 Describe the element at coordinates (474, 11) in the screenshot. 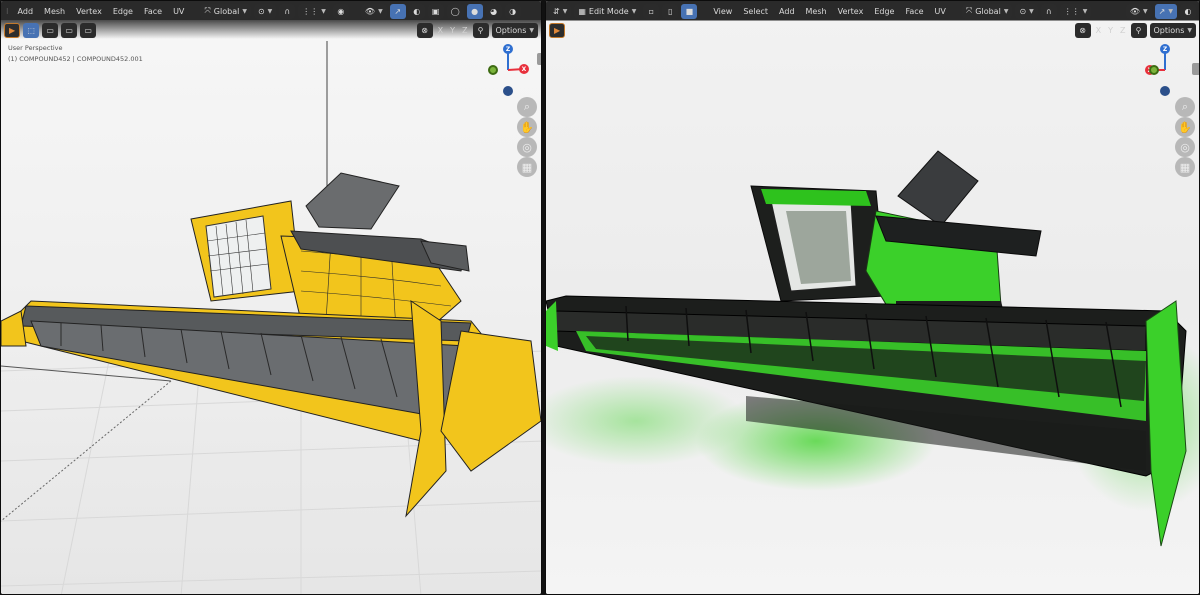

I see `shading-solid: ●` at that location.